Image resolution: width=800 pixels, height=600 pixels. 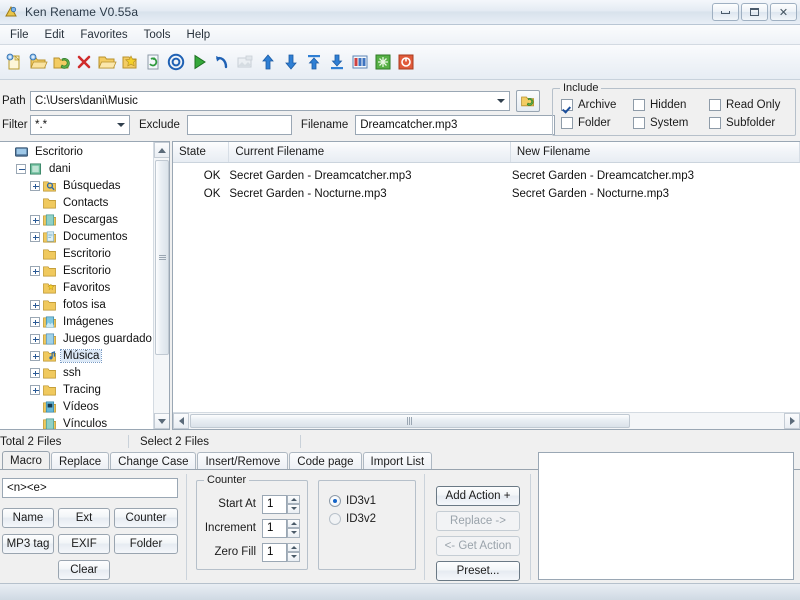 I want to click on tab-replace: Replace, so click(x=80, y=461).